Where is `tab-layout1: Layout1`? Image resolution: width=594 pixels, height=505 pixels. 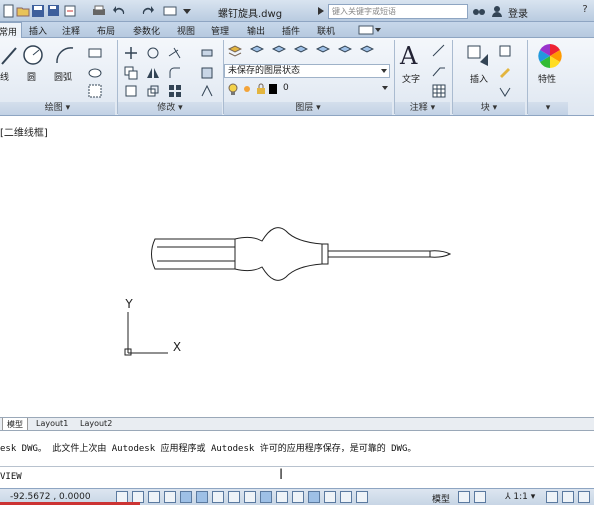
tab-layout1: Layout1 is located at coordinates (52, 423).